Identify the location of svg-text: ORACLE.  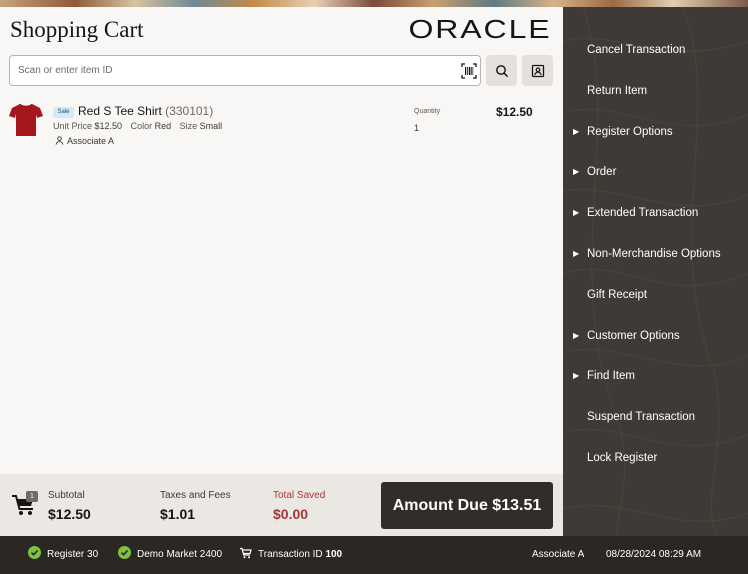
(480, 29).